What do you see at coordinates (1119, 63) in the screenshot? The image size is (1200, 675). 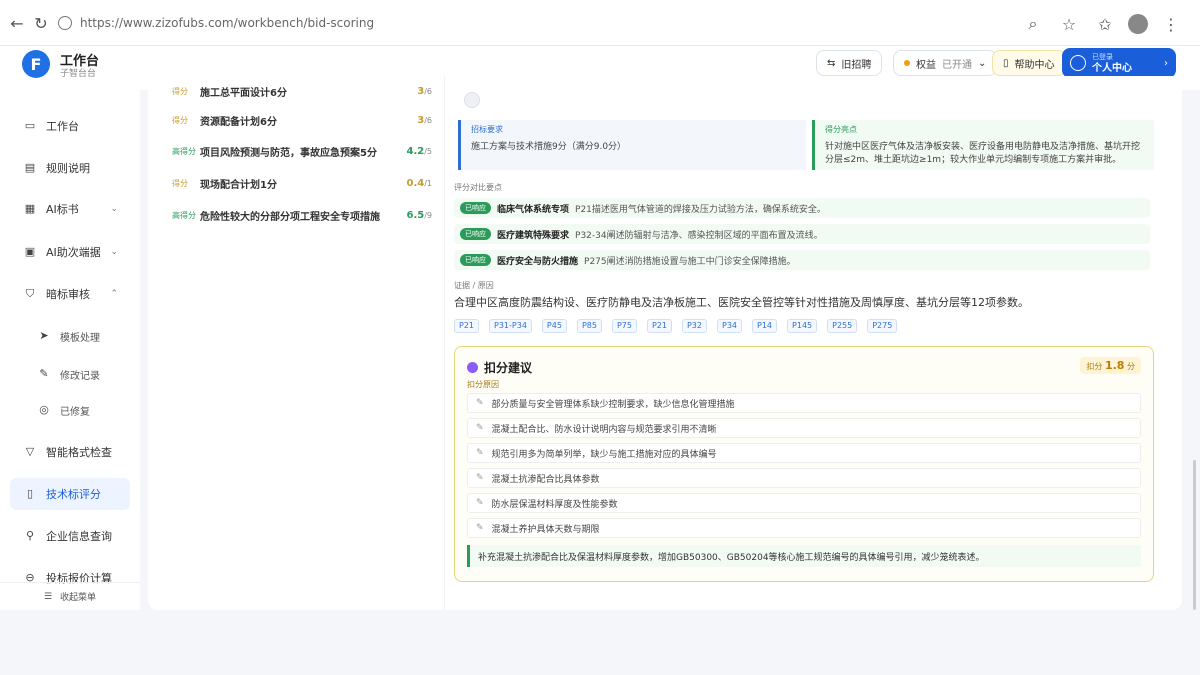 I see `user-center-button: 已登录 个人中心 ›` at bounding box center [1119, 63].